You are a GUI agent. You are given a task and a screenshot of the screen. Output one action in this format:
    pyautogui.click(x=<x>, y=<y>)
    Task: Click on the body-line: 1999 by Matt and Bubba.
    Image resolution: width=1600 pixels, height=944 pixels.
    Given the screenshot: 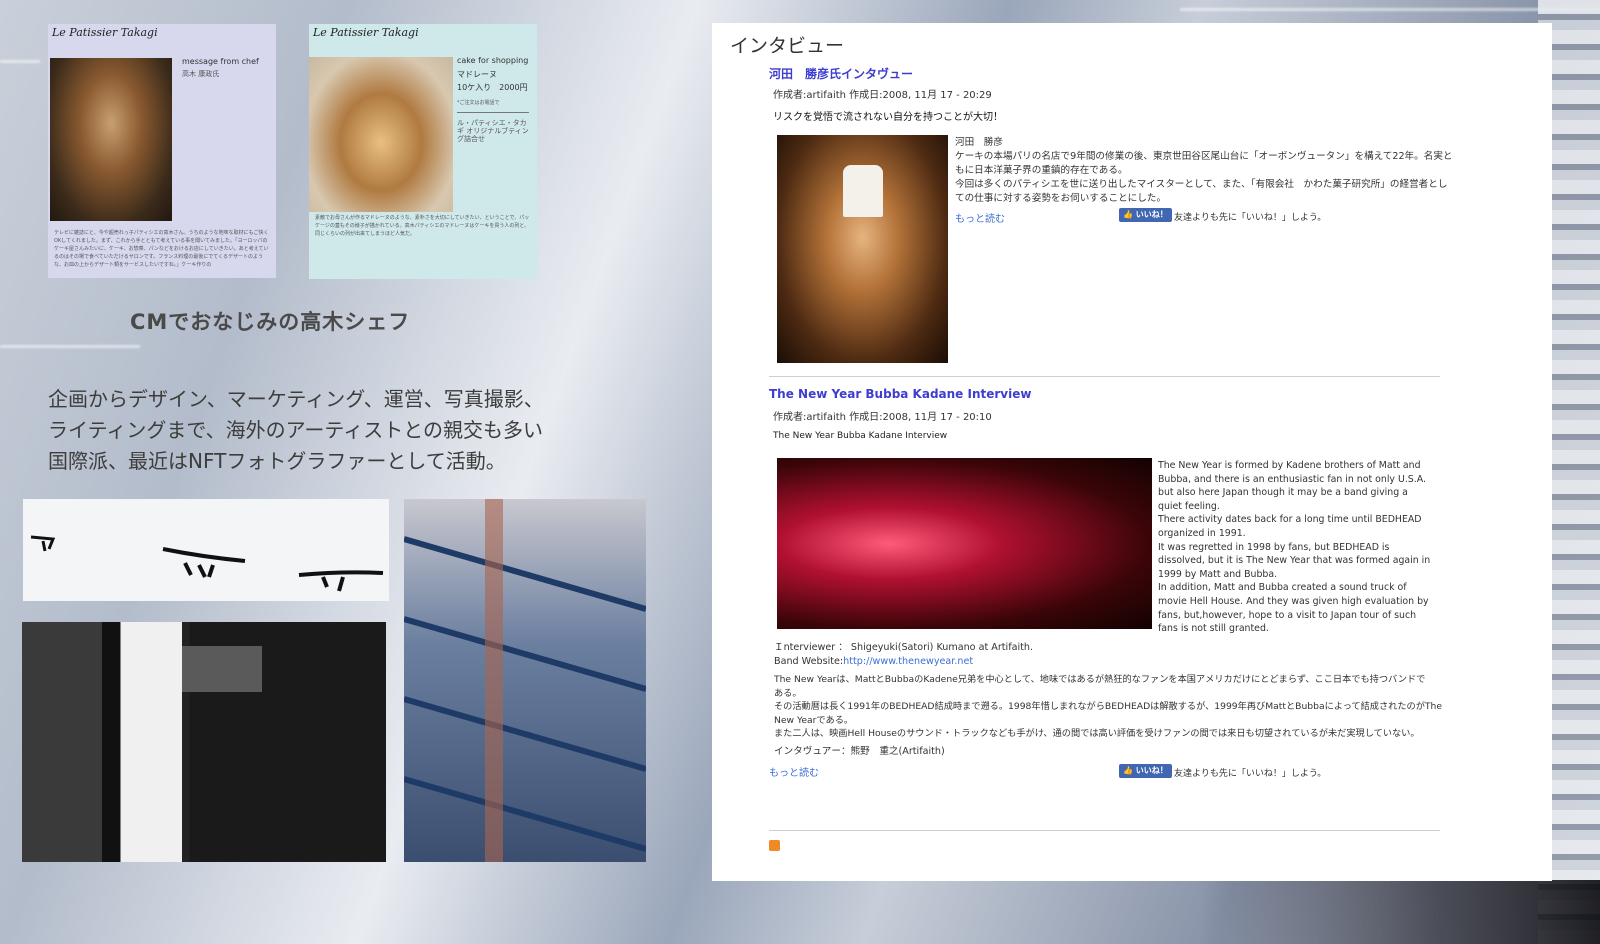 What is the action you would take?
    pyautogui.click(x=1218, y=574)
    